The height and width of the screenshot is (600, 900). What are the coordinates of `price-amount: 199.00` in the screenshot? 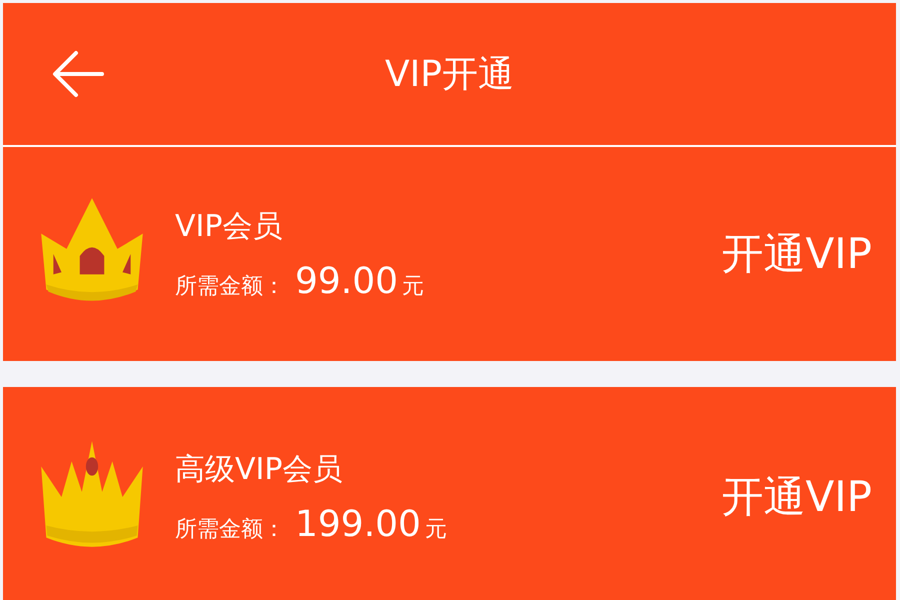 It's located at (358, 524).